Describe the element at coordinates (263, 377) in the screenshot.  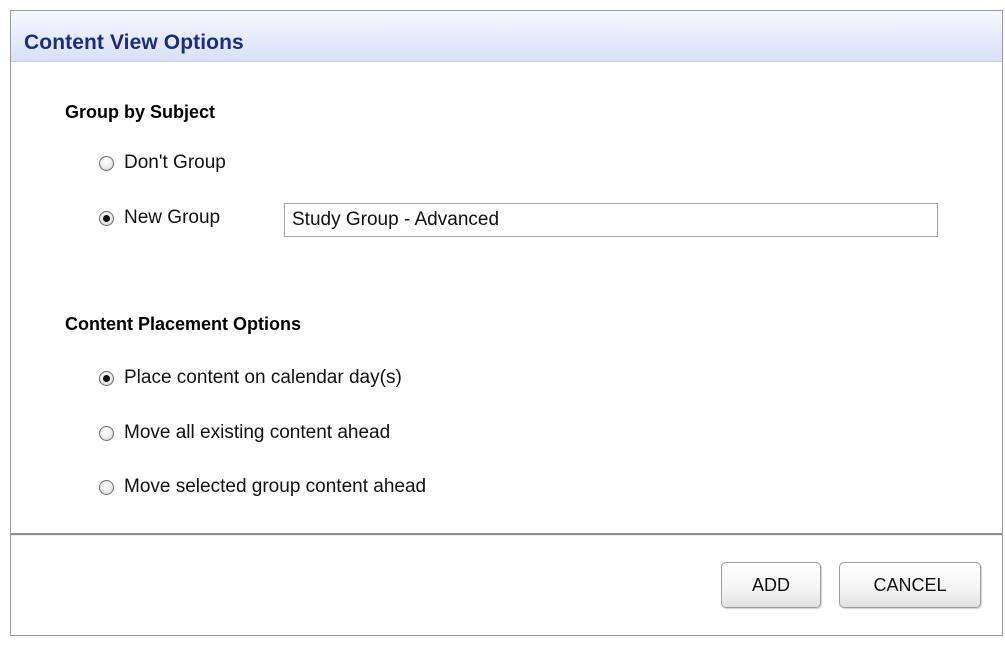
I see `radio-label-place-on-calendar: Place content on calendar day(s)` at that location.